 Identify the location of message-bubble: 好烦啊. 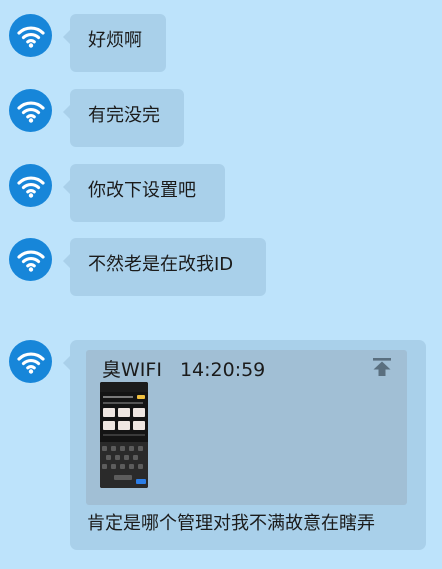
(114, 43).